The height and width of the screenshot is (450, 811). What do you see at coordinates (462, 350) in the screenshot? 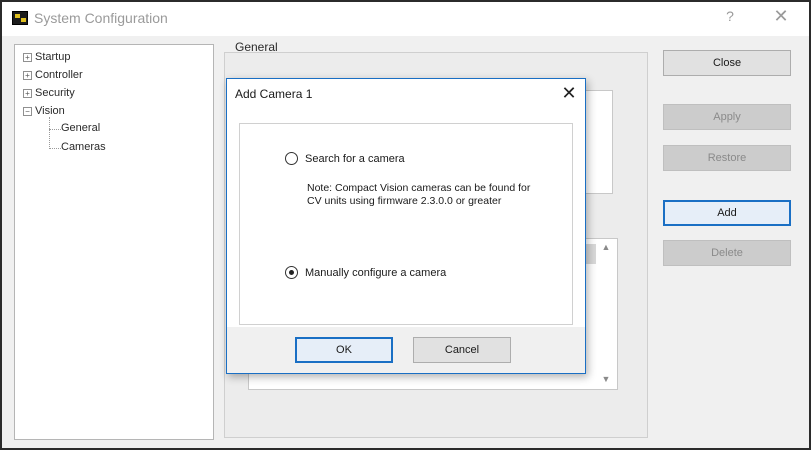
I see `cancel-button: Cancel` at bounding box center [462, 350].